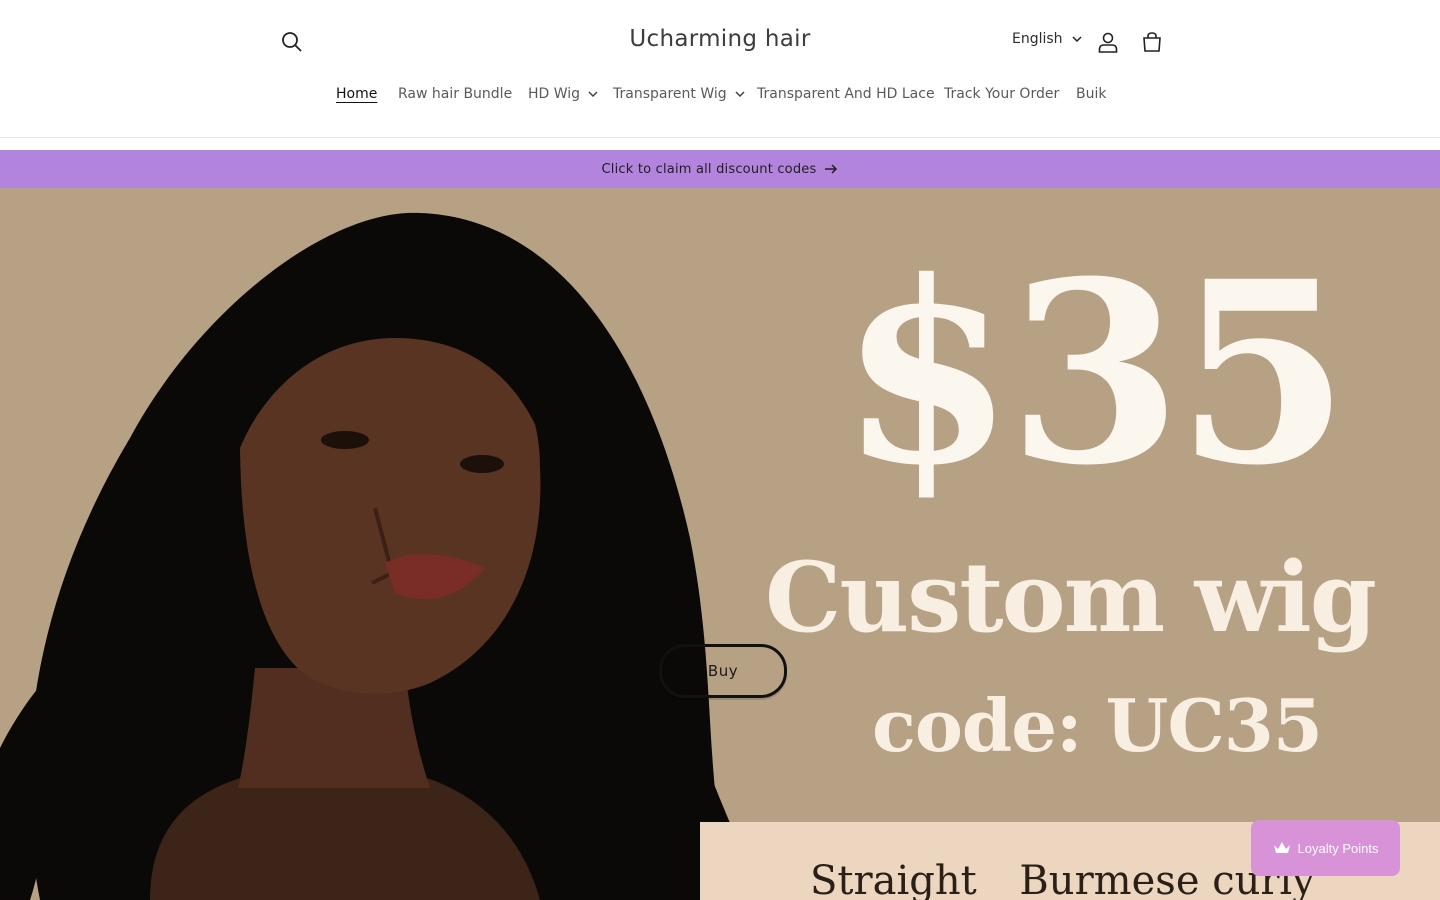 Image resolution: width=1440 pixels, height=900 pixels. Describe the element at coordinates (720, 39) in the screenshot. I see `site-logo: Ucharming hair` at that location.